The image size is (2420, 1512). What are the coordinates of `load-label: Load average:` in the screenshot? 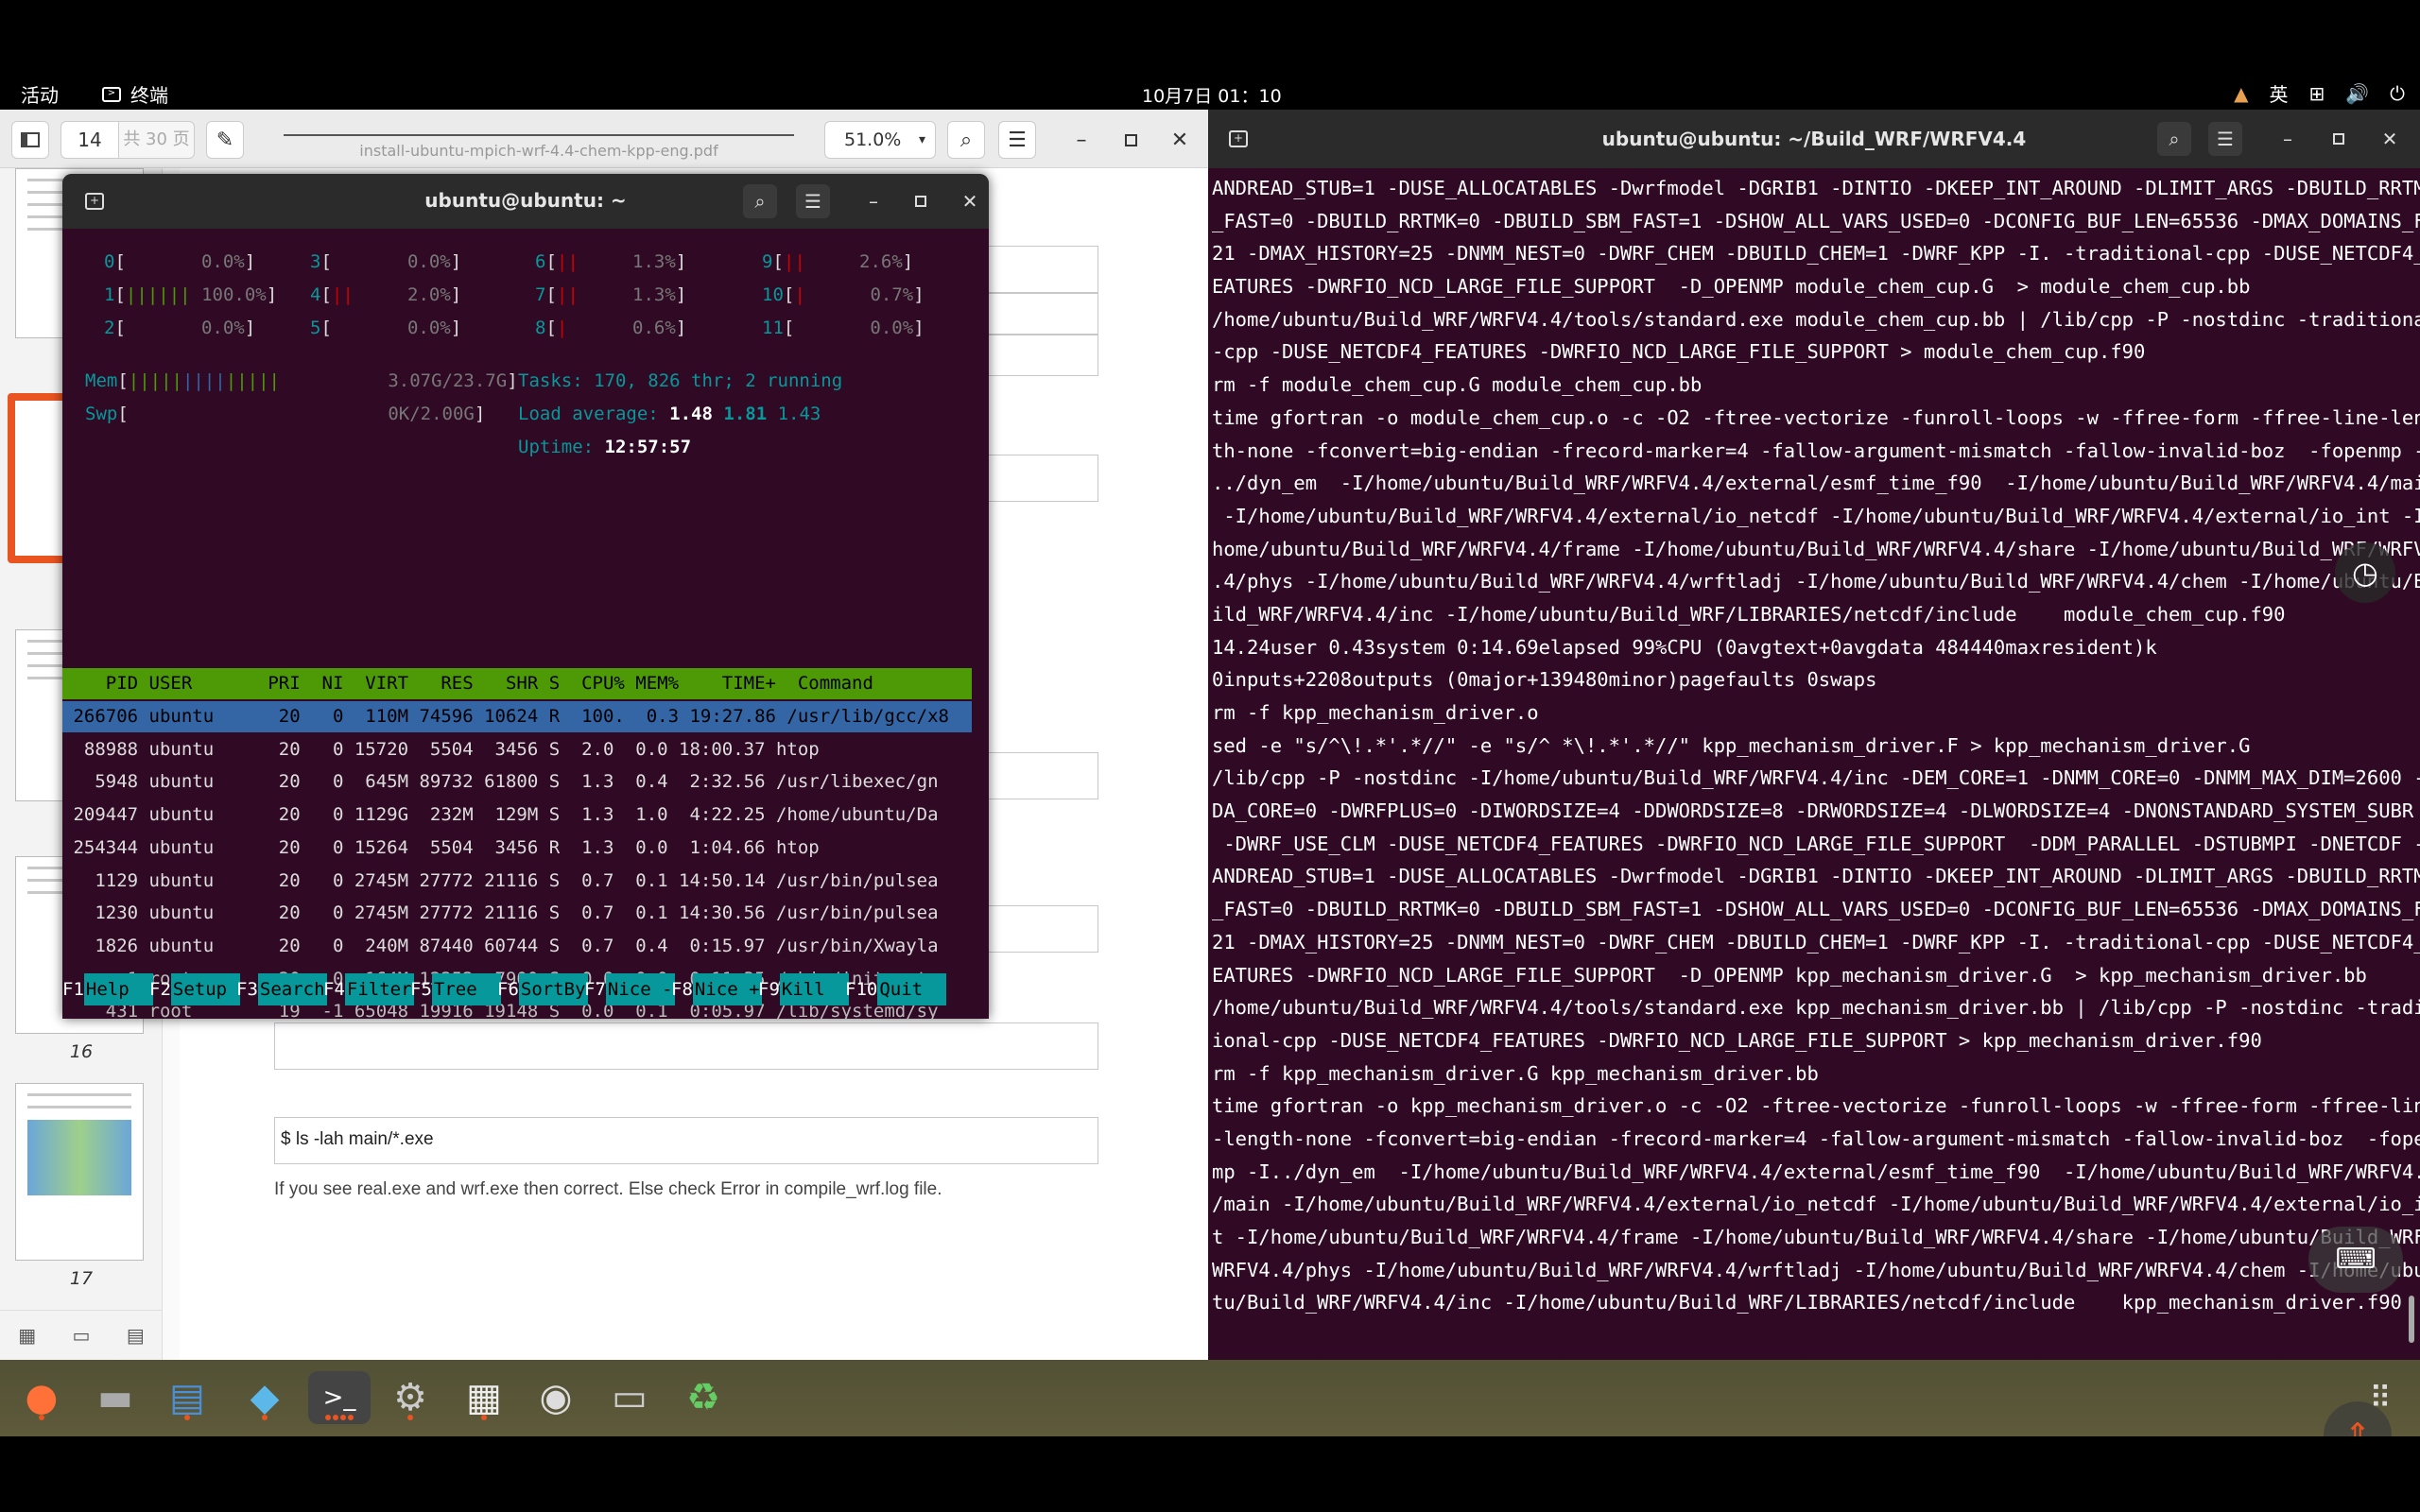 It's located at (594, 414).